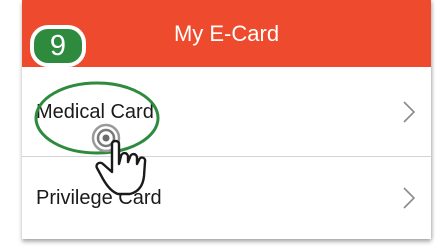  I want to click on hand-tap-icon, so click(119, 159).